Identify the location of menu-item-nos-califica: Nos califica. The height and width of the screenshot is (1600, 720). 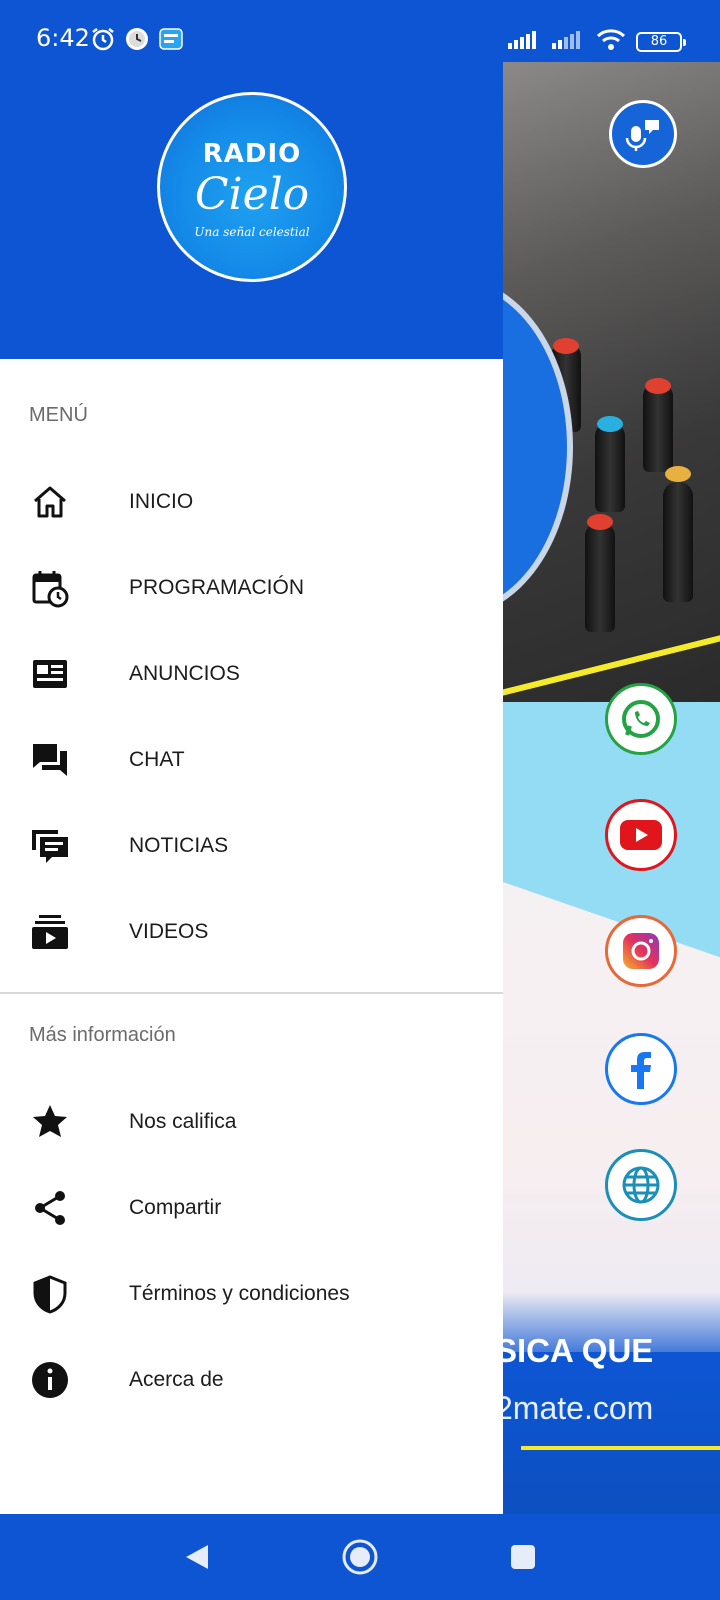
(251, 1122).